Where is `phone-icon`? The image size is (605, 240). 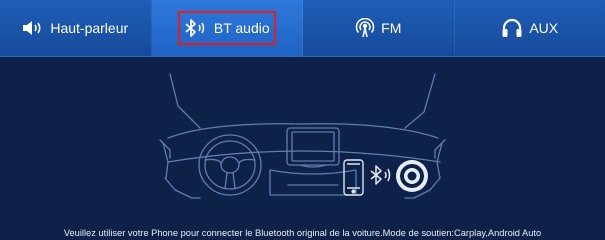 phone-icon is located at coordinates (353, 177).